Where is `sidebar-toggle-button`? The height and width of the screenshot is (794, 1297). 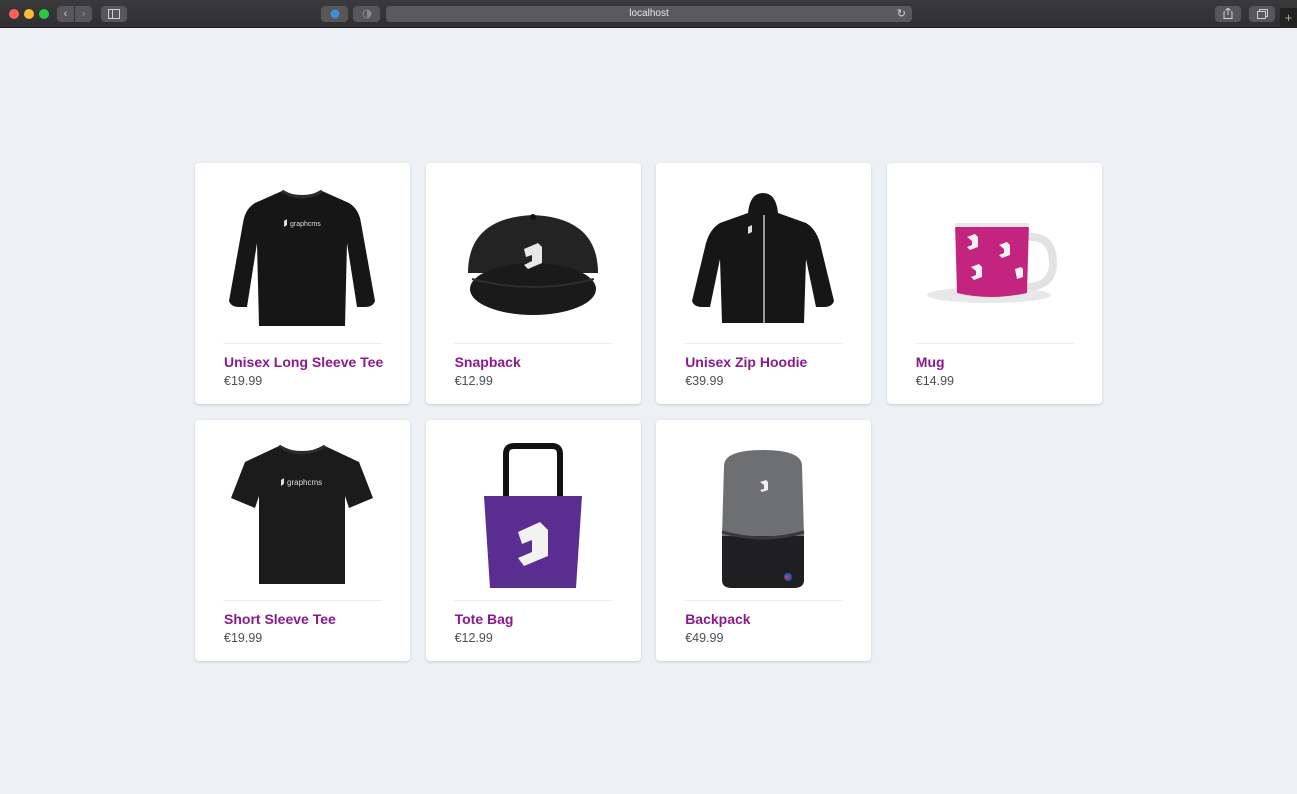 sidebar-toggle-button is located at coordinates (114, 14).